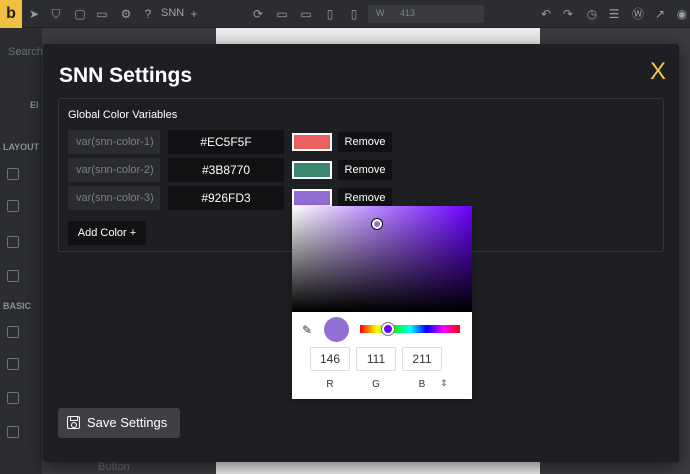  I want to click on color-row-2: var(snn-color-2) #3B8770 Remove, so click(363, 170).